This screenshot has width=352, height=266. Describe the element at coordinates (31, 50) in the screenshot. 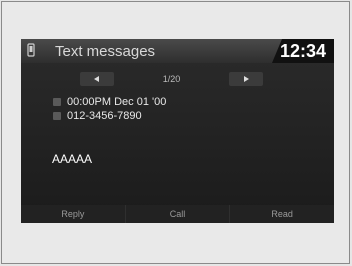

I see `phone-icon` at that location.